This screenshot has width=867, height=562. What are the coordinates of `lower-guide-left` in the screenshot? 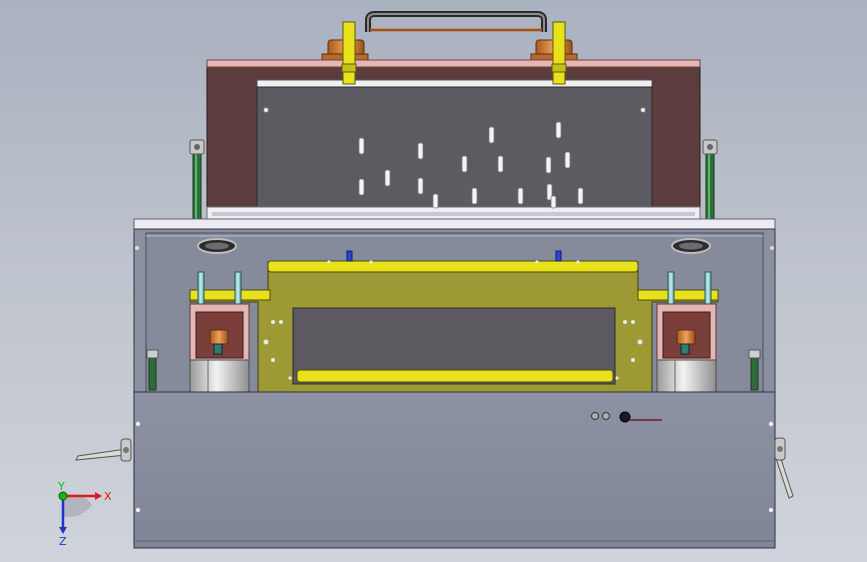 It's located at (152, 370).